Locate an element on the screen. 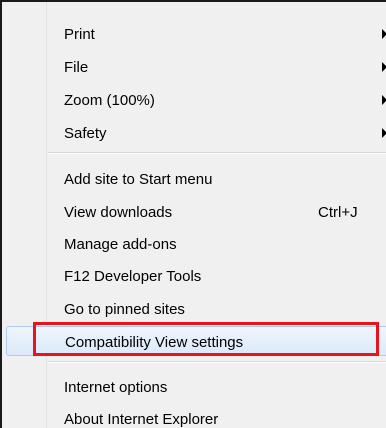  menu-item-label: Safety is located at coordinates (85, 133).